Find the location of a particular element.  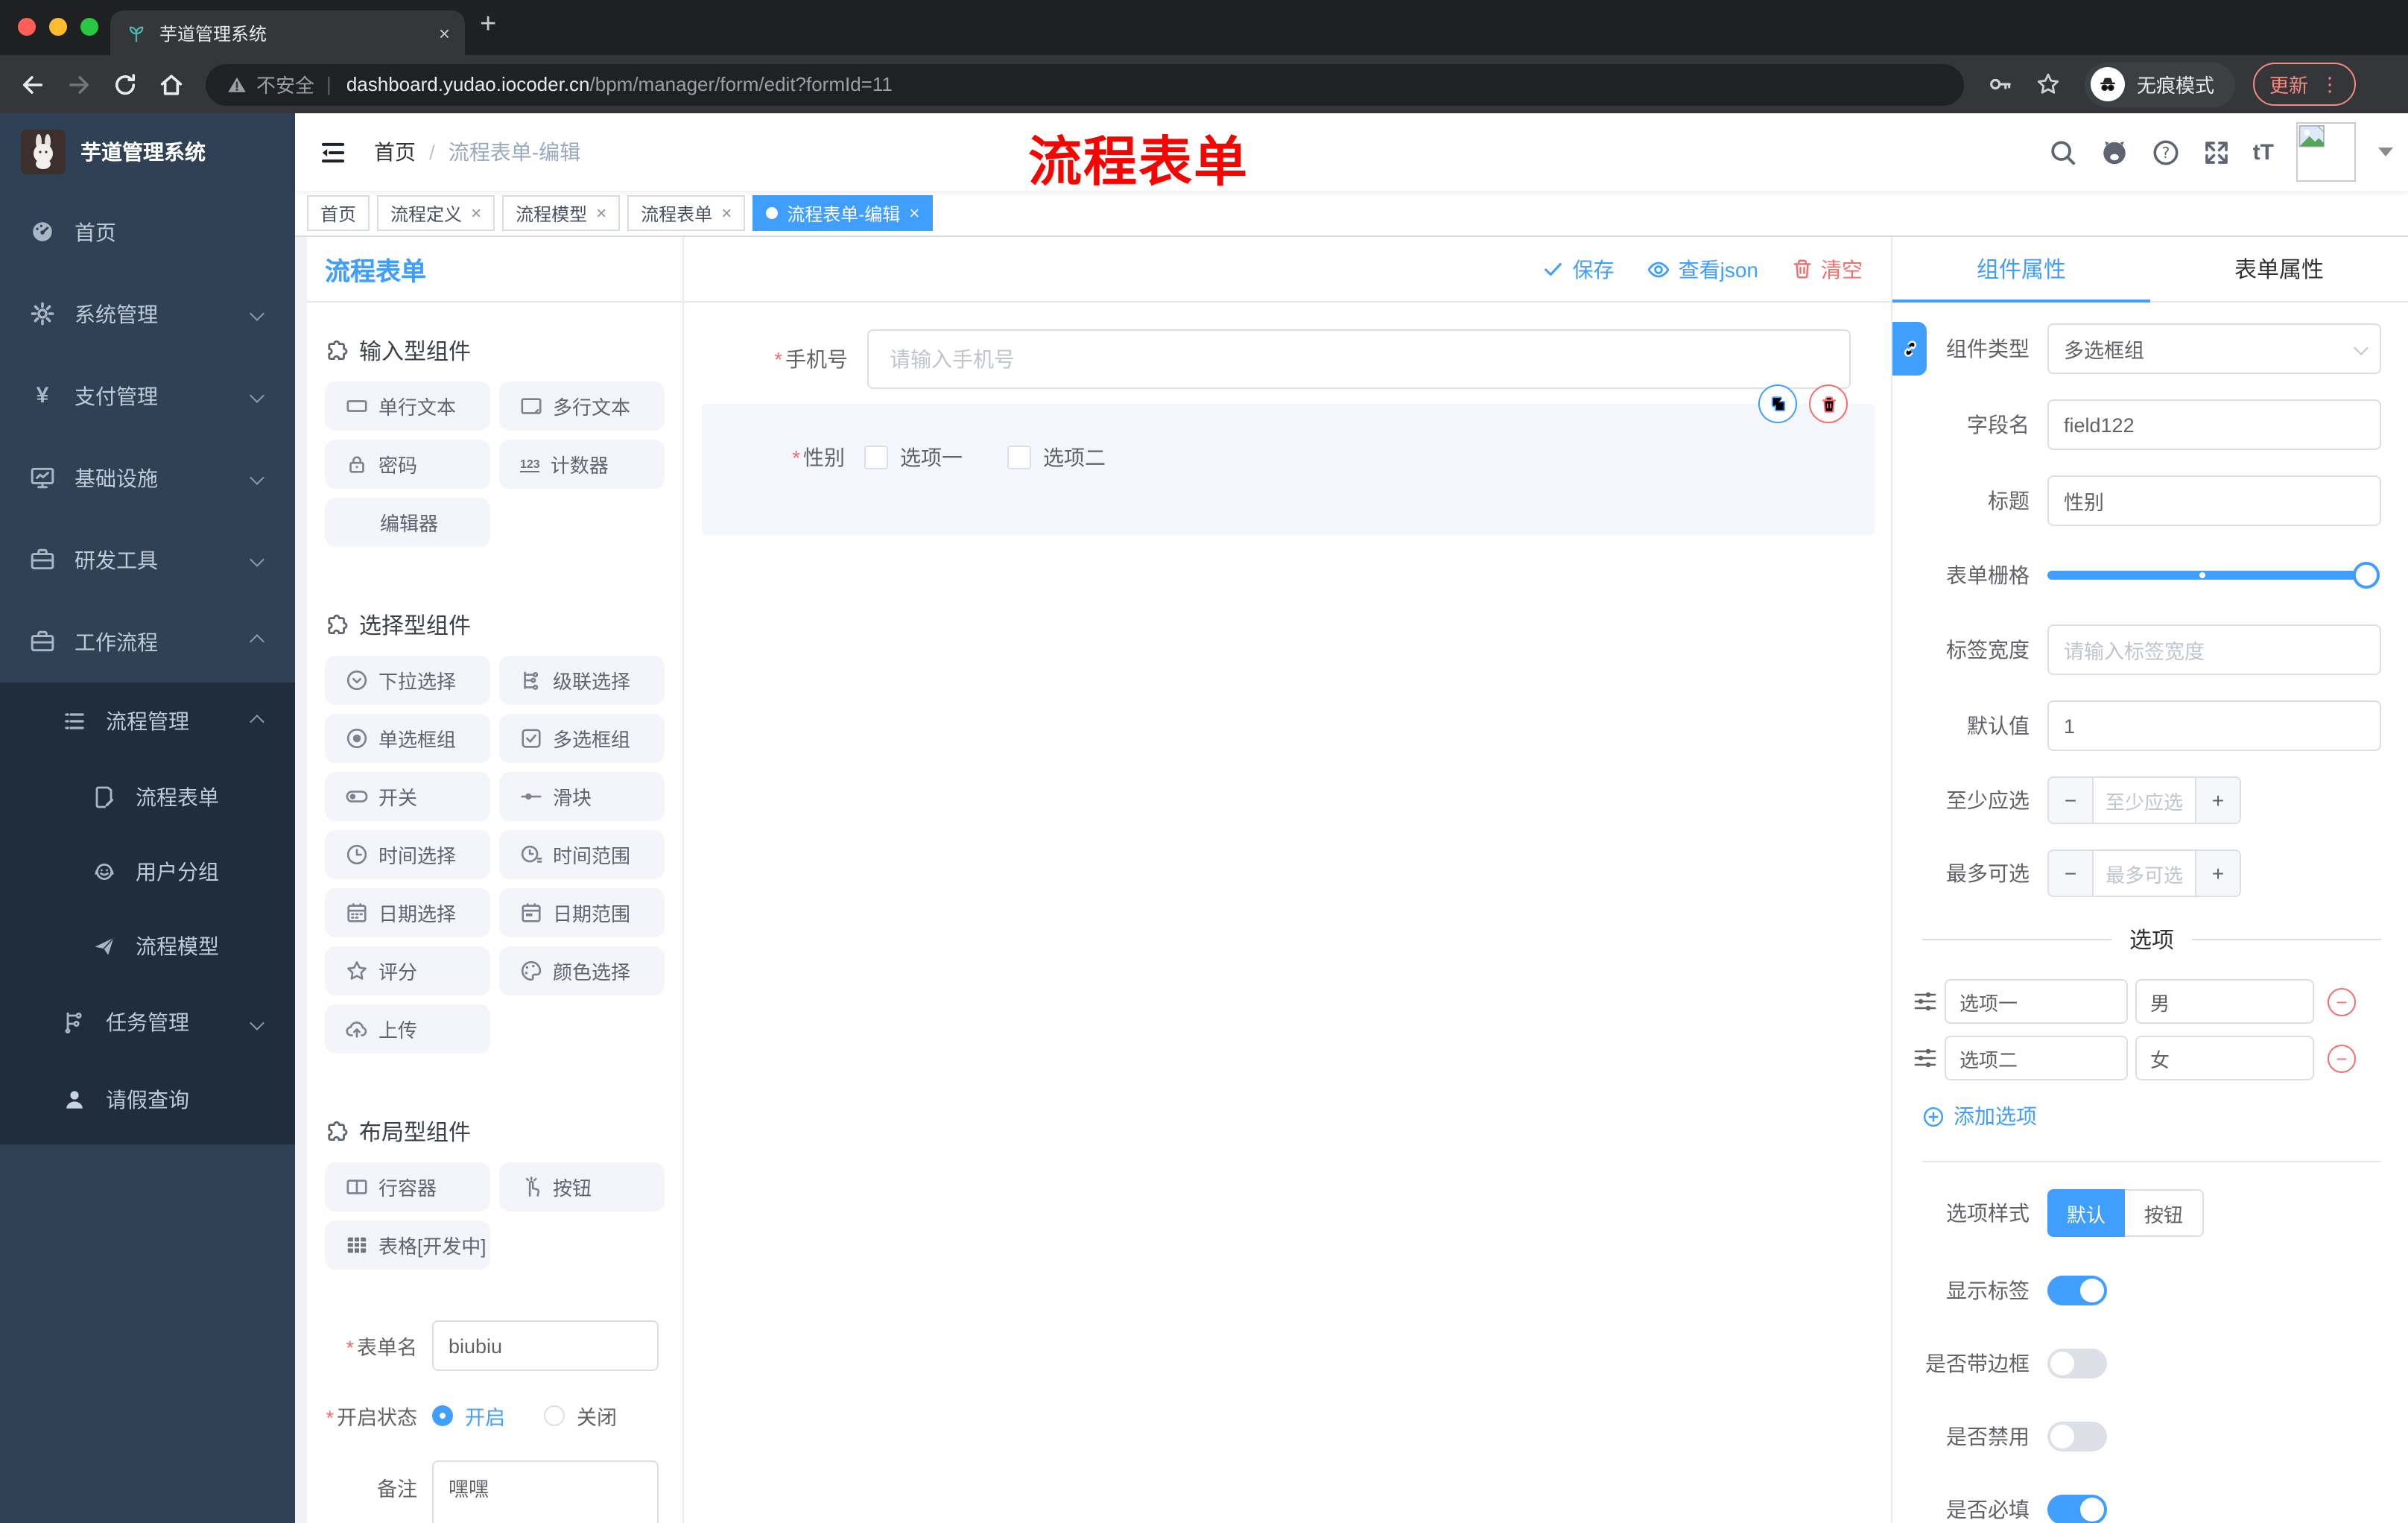

canvas-field-phone: * 手机号 请输入手机号 is located at coordinates (1295, 359).